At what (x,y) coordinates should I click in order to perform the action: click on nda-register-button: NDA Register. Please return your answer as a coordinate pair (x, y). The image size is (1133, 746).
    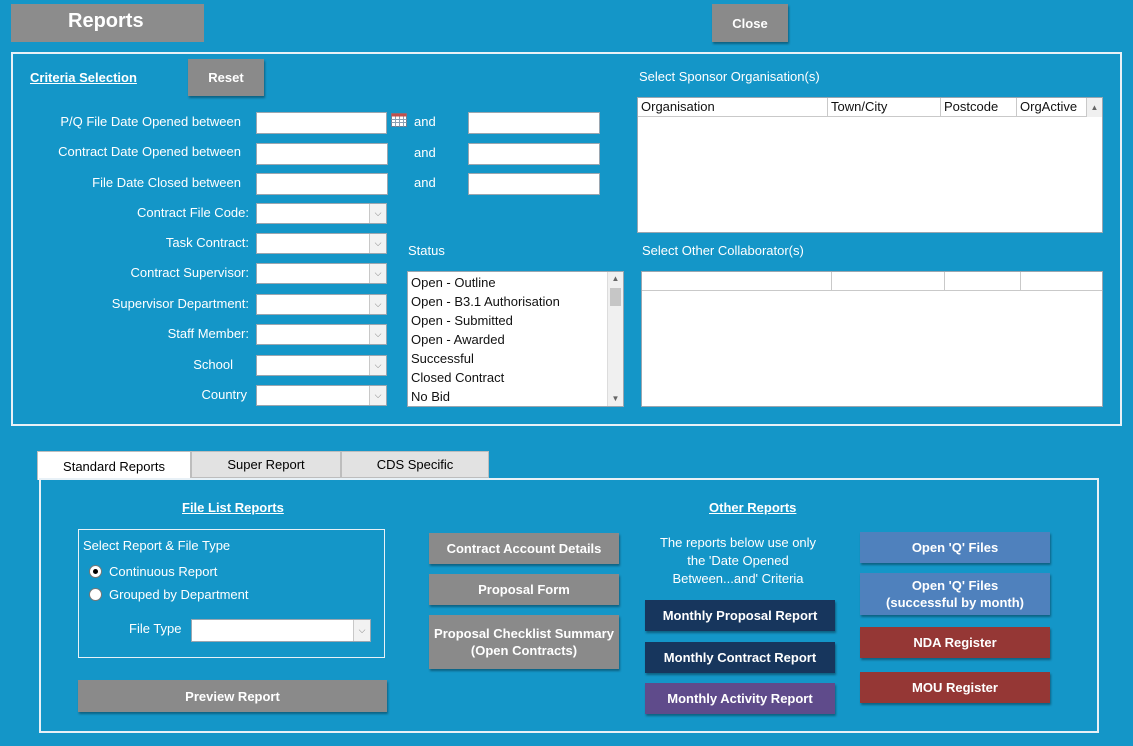
    Looking at the image, I should click on (955, 642).